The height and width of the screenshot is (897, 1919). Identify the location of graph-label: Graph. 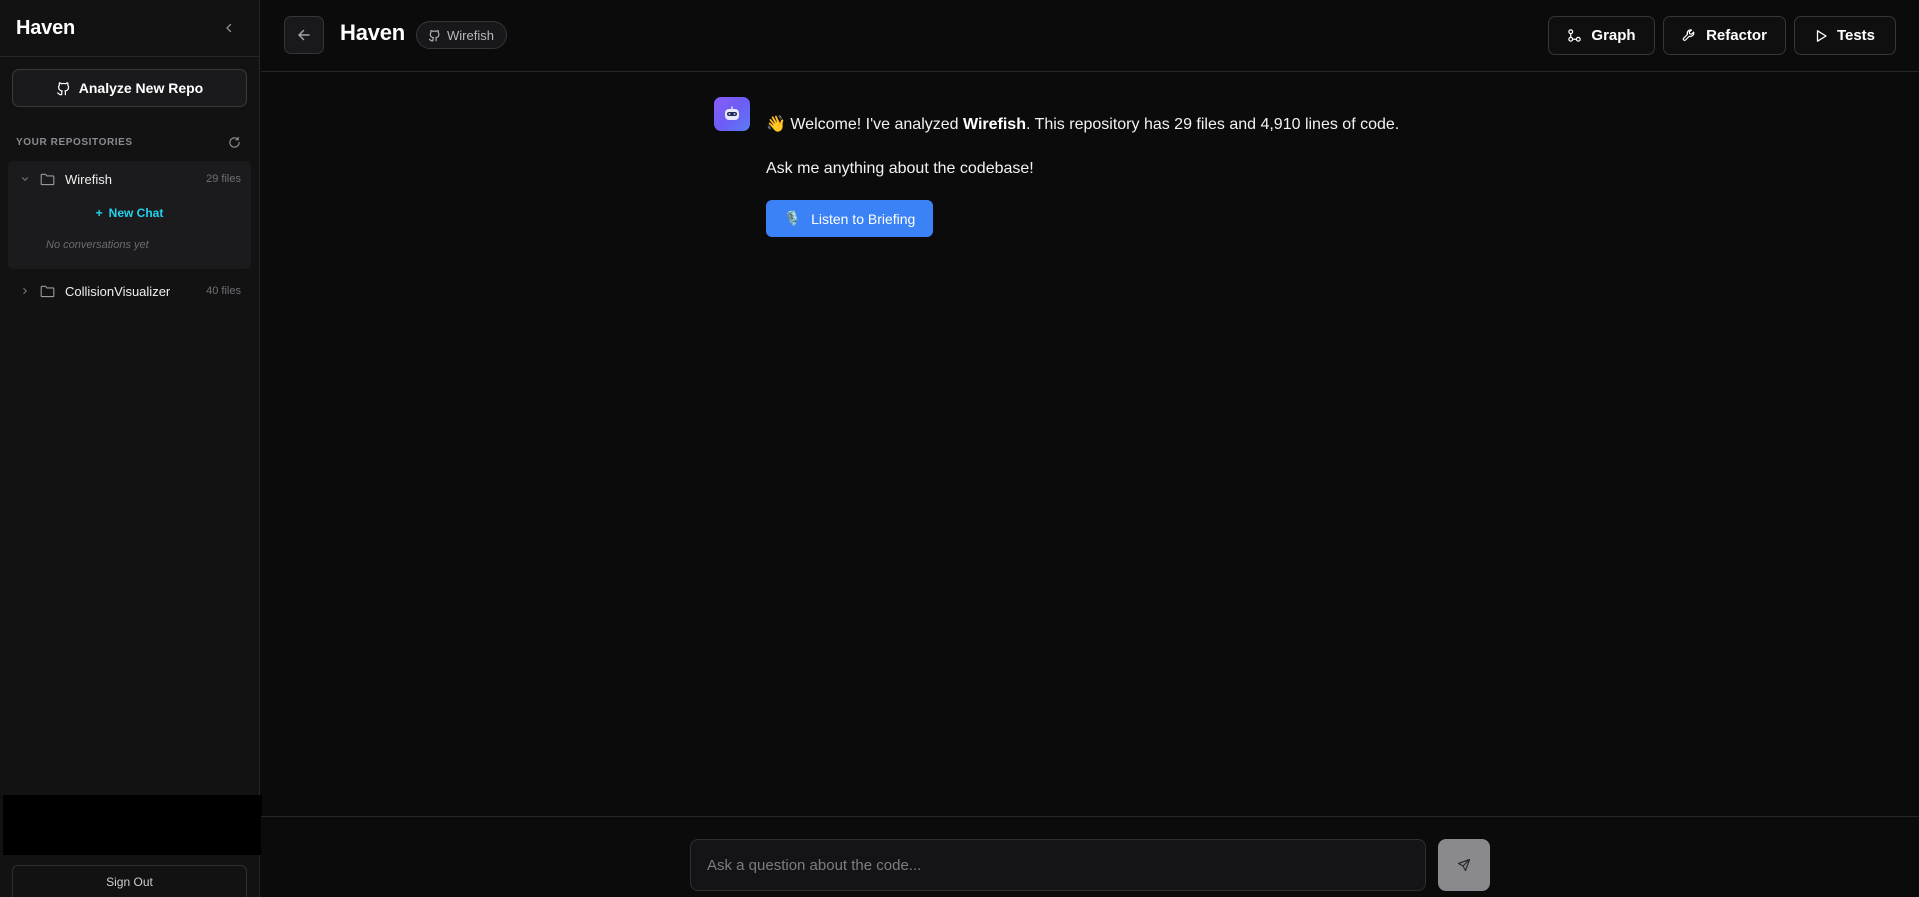
(1613, 35).